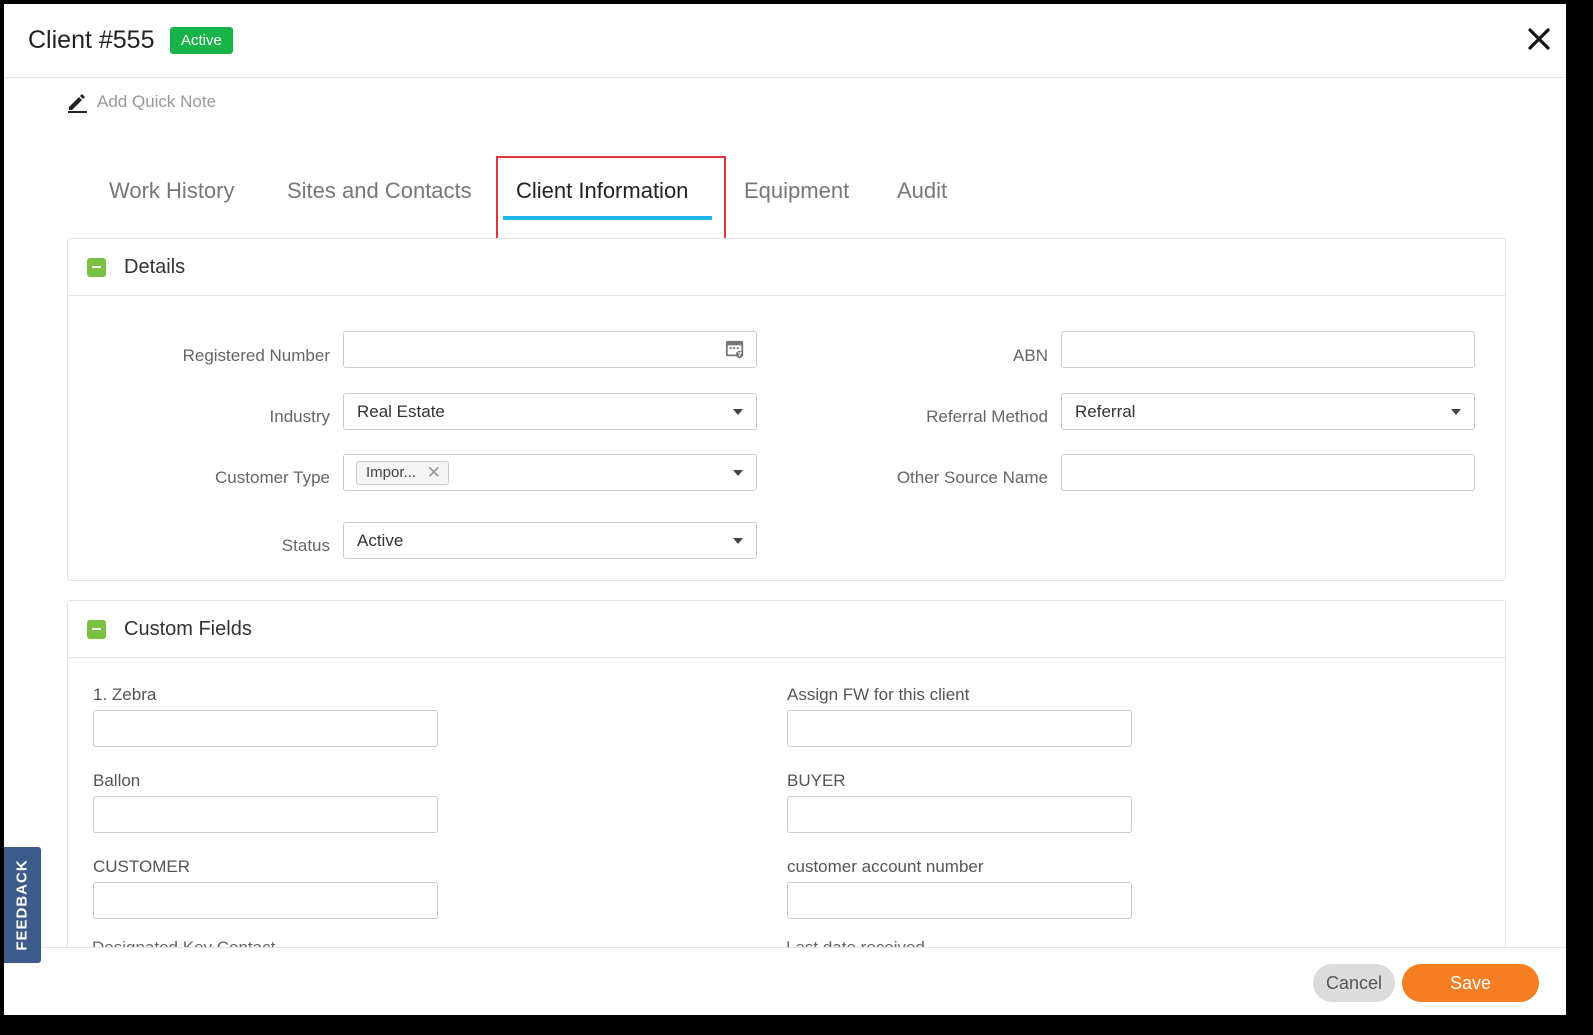  I want to click on customer-account-number-input, so click(959, 900).